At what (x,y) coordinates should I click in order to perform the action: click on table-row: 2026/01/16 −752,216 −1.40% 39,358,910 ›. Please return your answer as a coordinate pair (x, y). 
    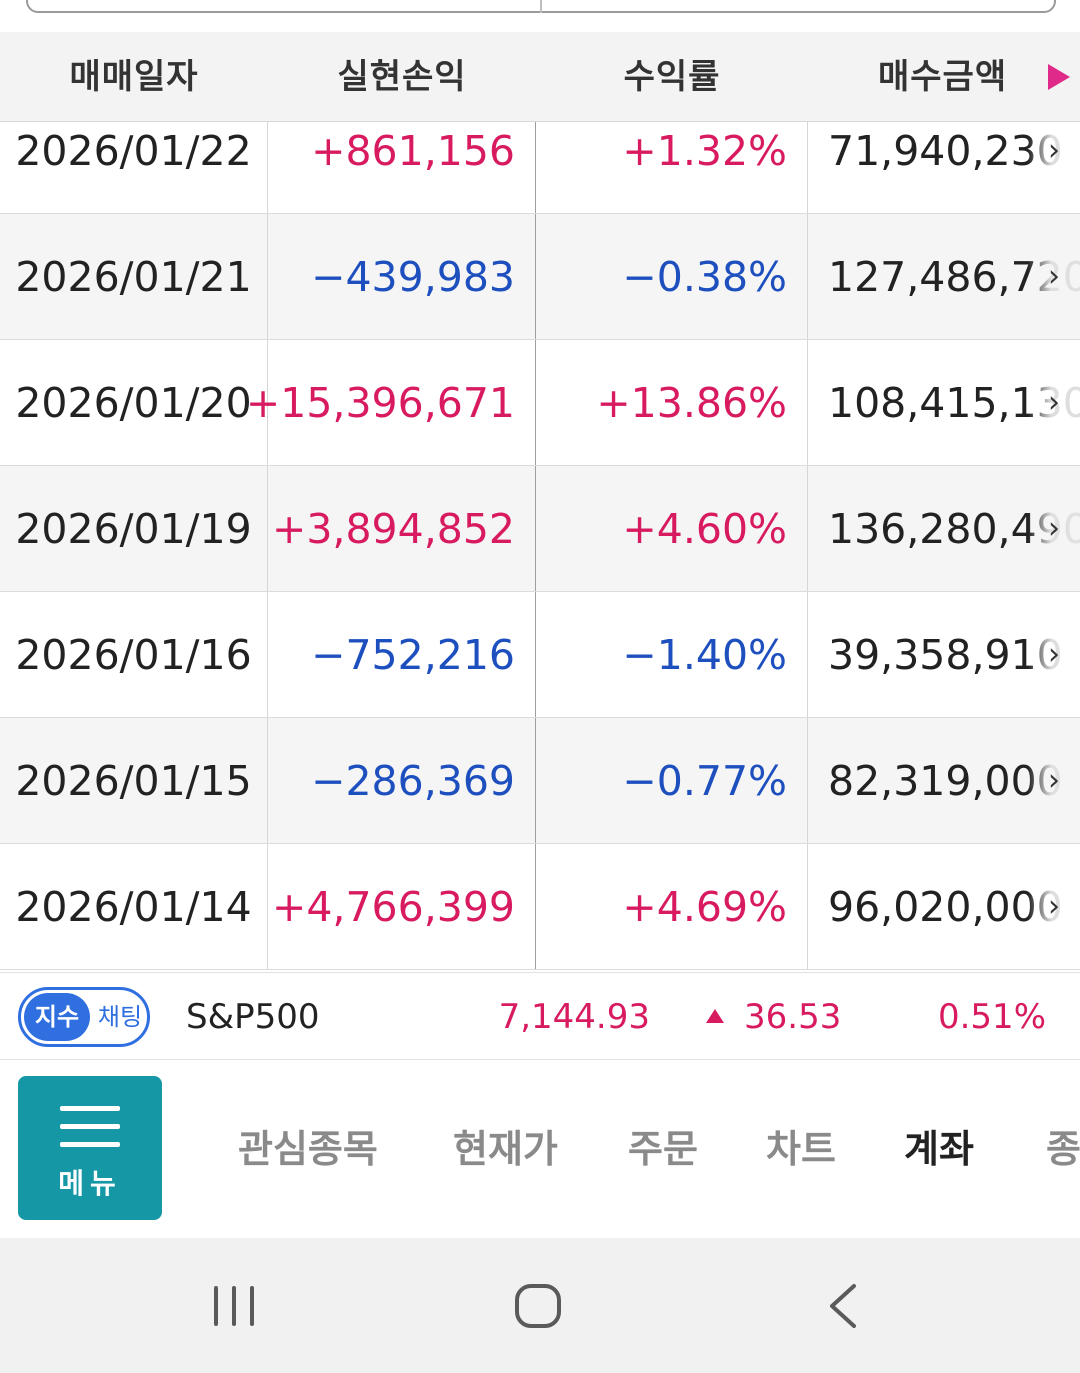
    Looking at the image, I should click on (540, 655).